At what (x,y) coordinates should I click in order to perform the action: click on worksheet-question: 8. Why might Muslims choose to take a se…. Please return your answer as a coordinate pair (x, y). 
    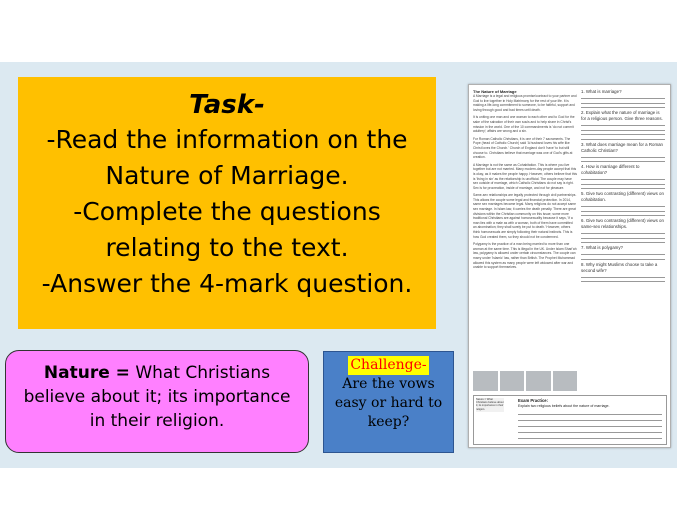
    Looking at the image, I should click on (623, 272).